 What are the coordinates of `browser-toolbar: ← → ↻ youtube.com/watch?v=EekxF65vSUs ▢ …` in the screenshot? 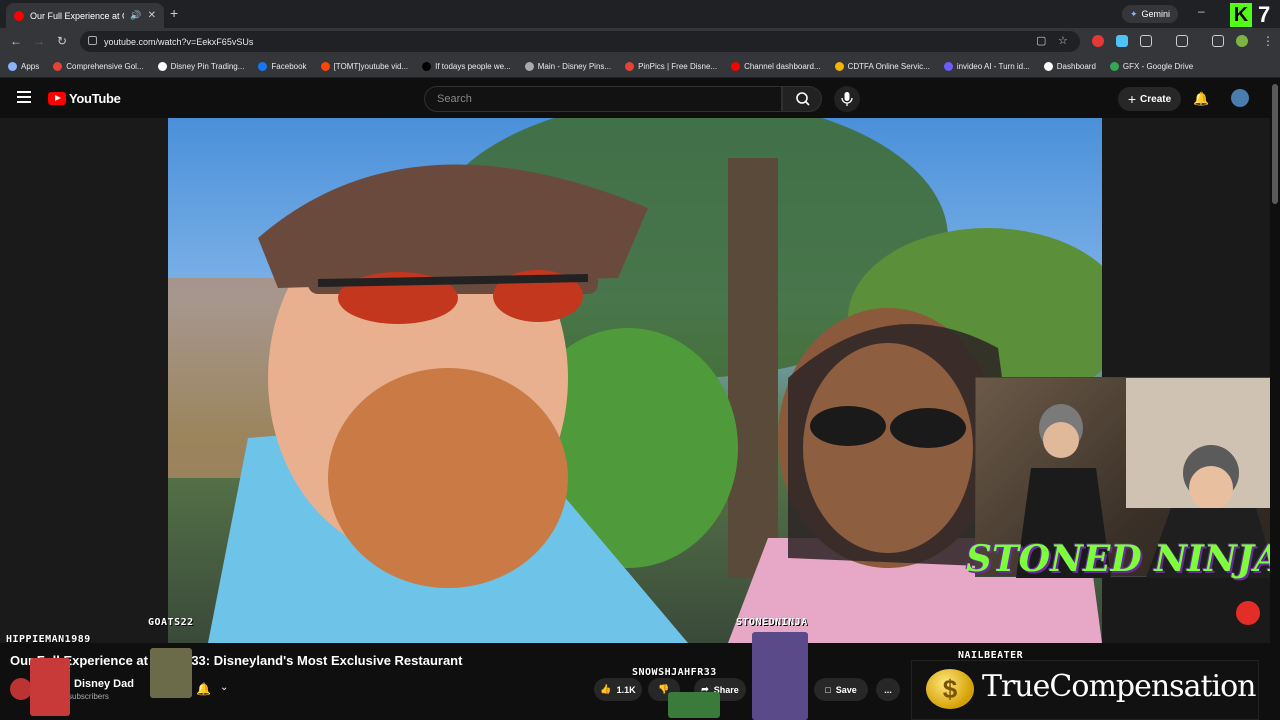 It's located at (640, 41).